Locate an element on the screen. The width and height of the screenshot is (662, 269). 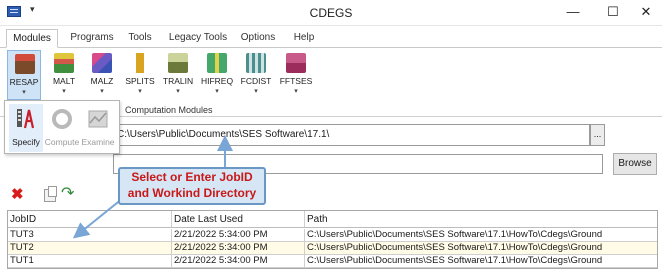
fcdist-icon is located at coordinates (256, 63).